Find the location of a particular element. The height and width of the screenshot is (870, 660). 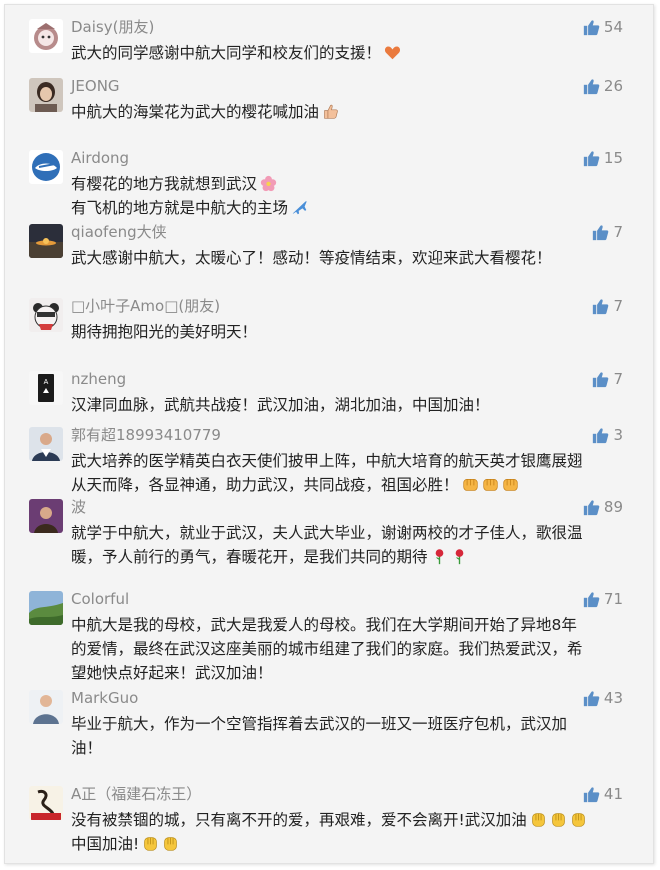

nickname: nzheng is located at coordinates (98, 379).